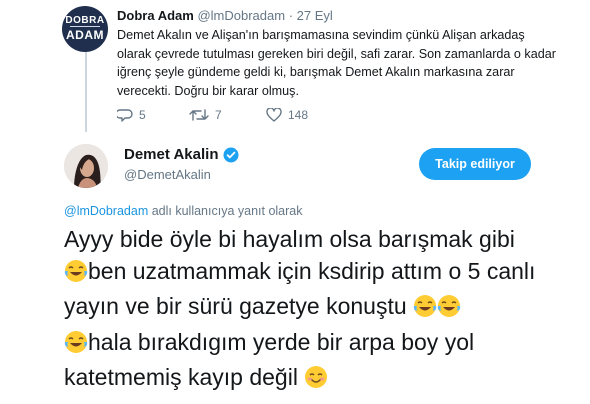 The image size is (590, 404). I want to click on like-action: 148, so click(287, 115).